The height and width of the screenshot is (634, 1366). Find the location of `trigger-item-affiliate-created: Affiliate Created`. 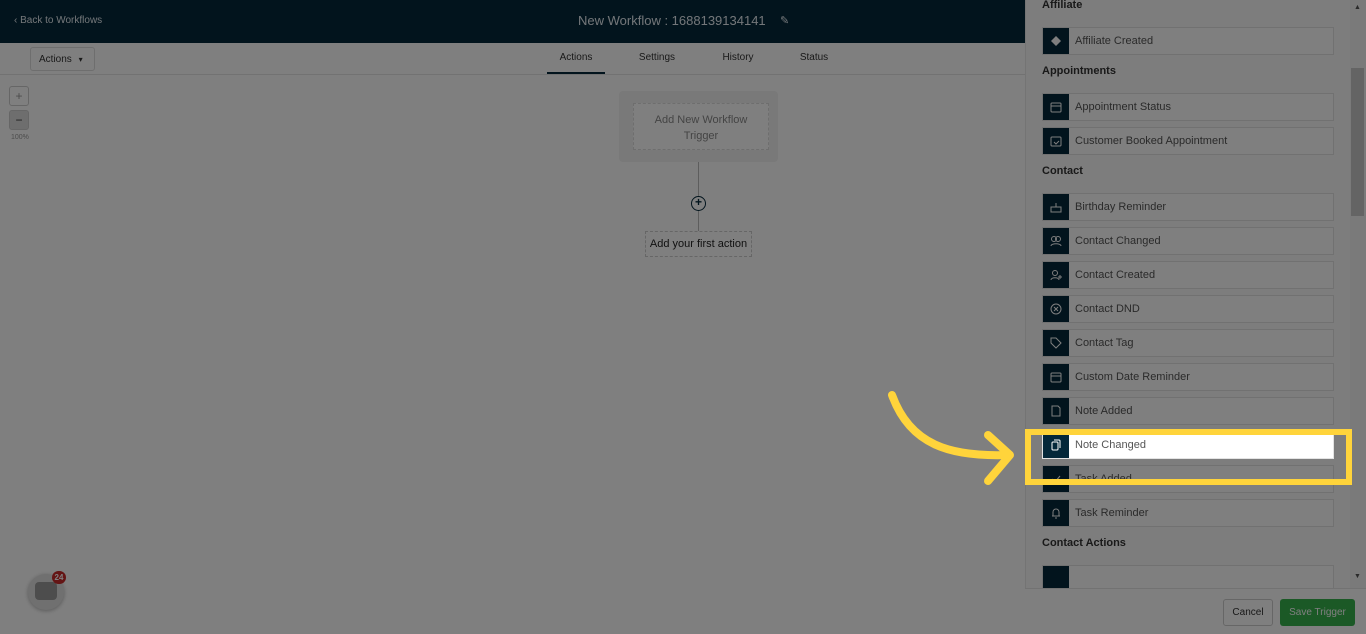

trigger-item-affiliate-created: Affiliate Created is located at coordinates (1188, 41).